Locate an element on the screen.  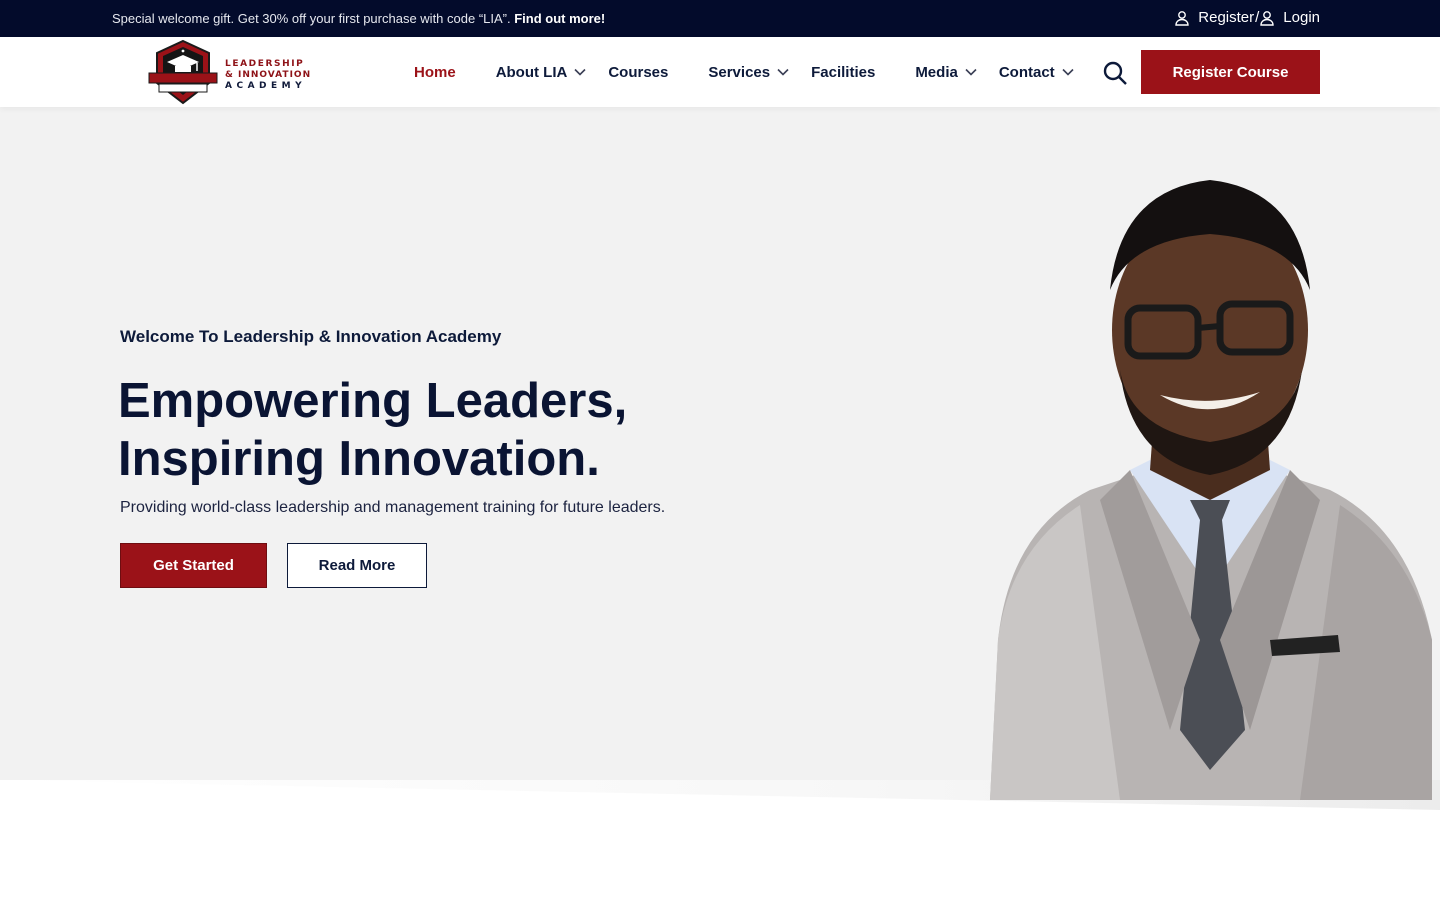
nav-about-lia: About LIA is located at coordinates (541, 72).